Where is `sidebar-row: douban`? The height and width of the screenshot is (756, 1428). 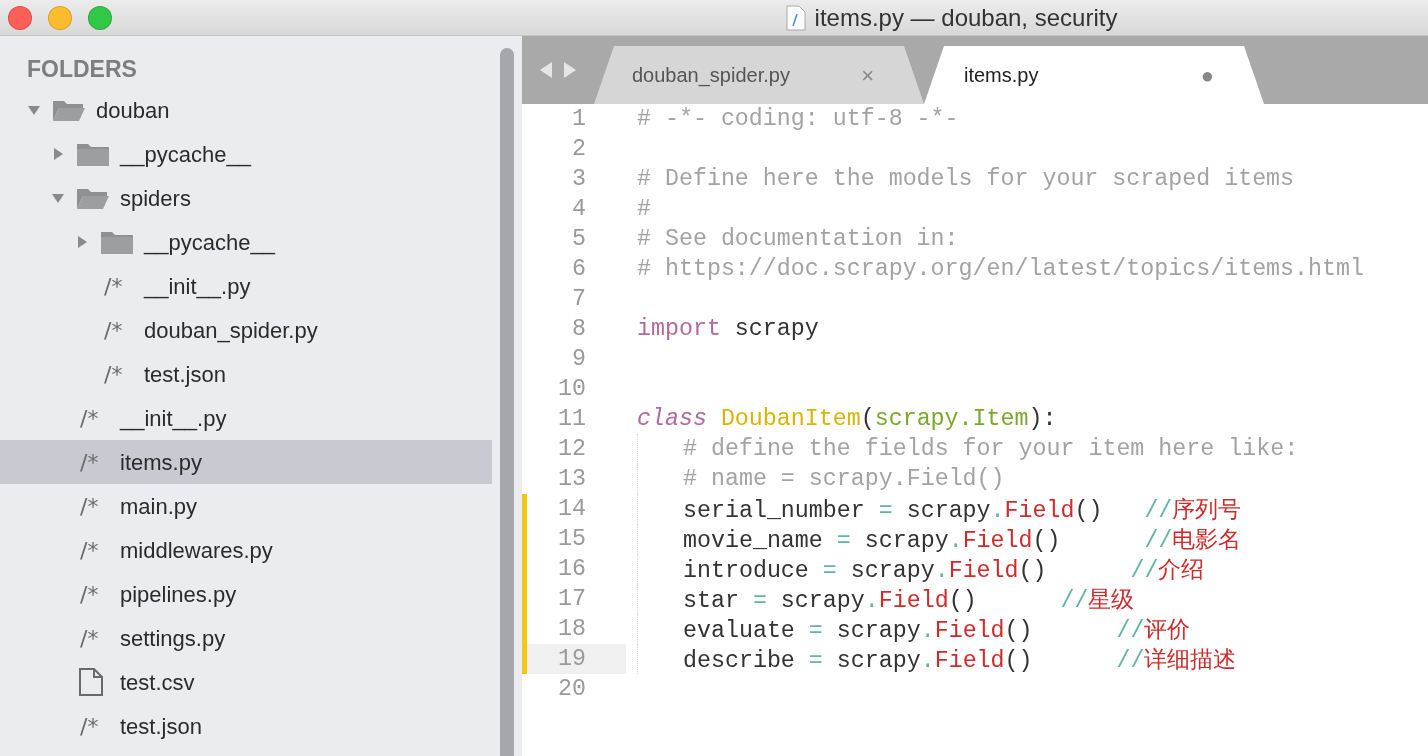 sidebar-row: douban is located at coordinates (246, 110).